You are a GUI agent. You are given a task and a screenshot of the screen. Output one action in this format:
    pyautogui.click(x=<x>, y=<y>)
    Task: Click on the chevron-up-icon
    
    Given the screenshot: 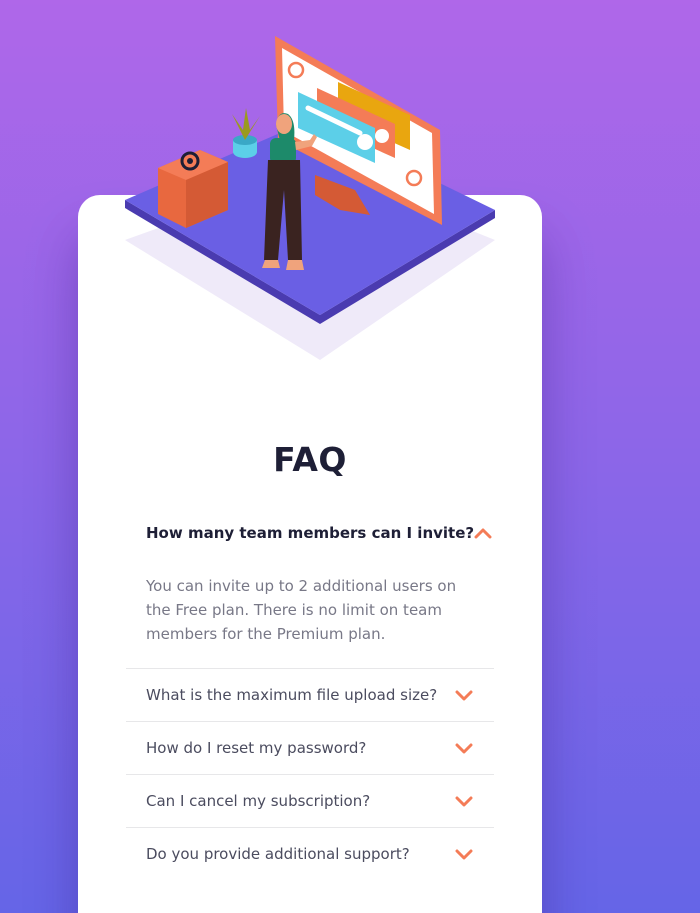 What is the action you would take?
    pyautogui.click(x=483, y=533)
    